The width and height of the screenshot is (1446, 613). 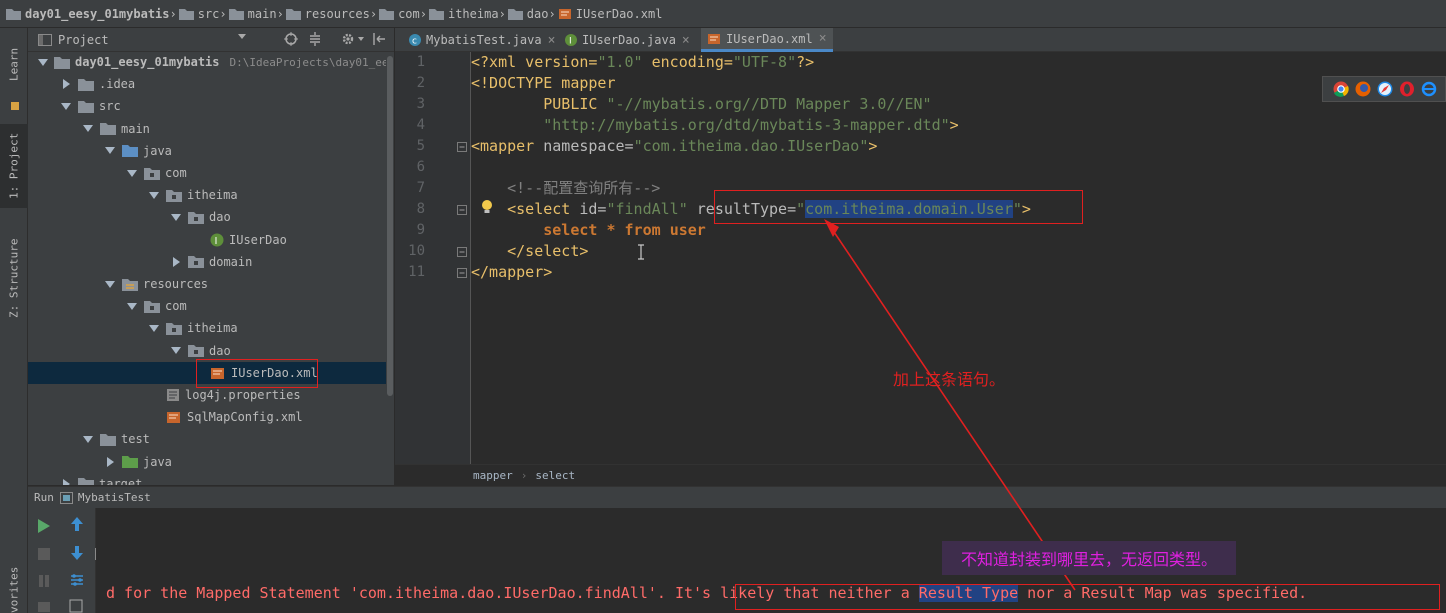 What do you see at coordinates (291, 39) in the screenshot?
I see `locate-icon` at bounding box center [291, 39].